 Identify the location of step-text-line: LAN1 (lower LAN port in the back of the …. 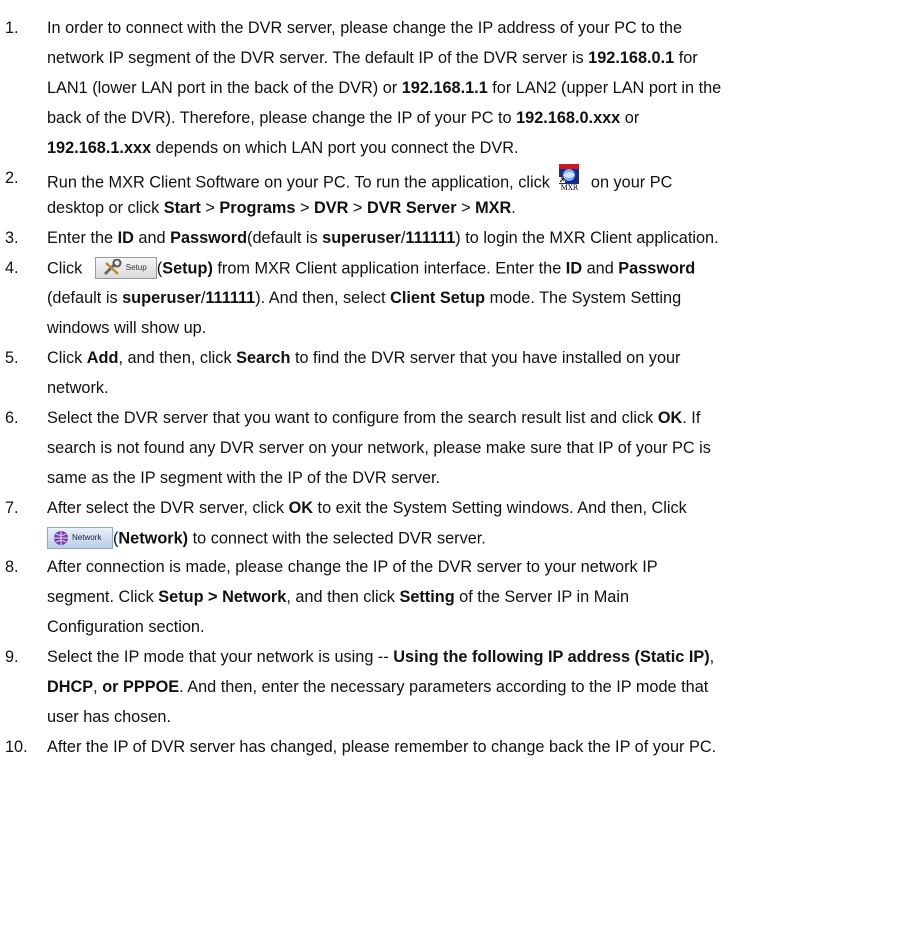
(384, 88).